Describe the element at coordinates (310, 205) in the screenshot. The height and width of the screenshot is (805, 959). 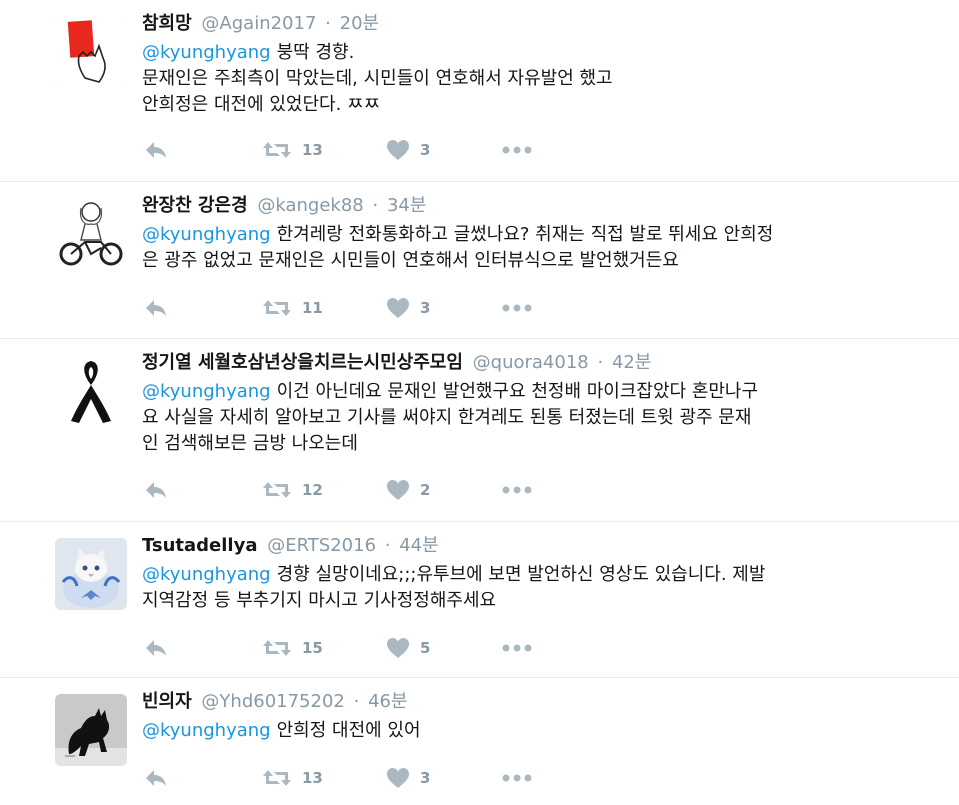
I see `user-handle: @kangek88` at that location.